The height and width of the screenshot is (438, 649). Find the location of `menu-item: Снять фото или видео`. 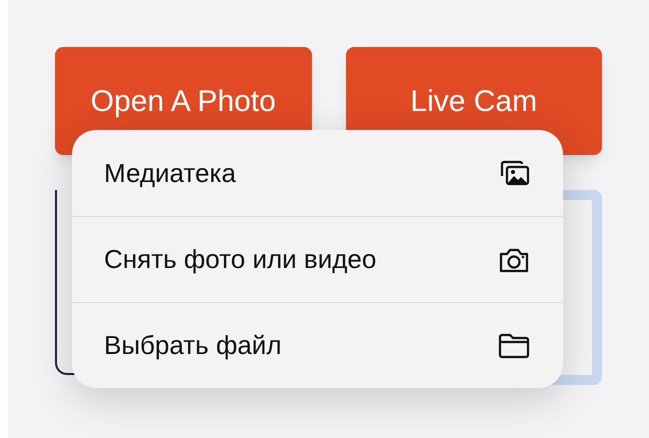

menu-item: Снять фото или видео is located at coordinates (317, 259).